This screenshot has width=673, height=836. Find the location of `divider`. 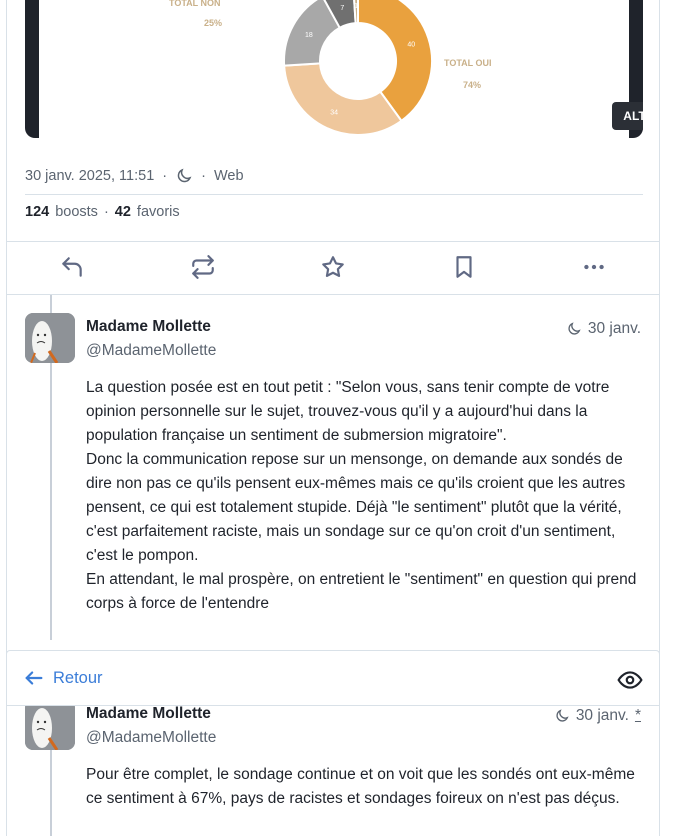

divider is located at coordinates (334, 194).